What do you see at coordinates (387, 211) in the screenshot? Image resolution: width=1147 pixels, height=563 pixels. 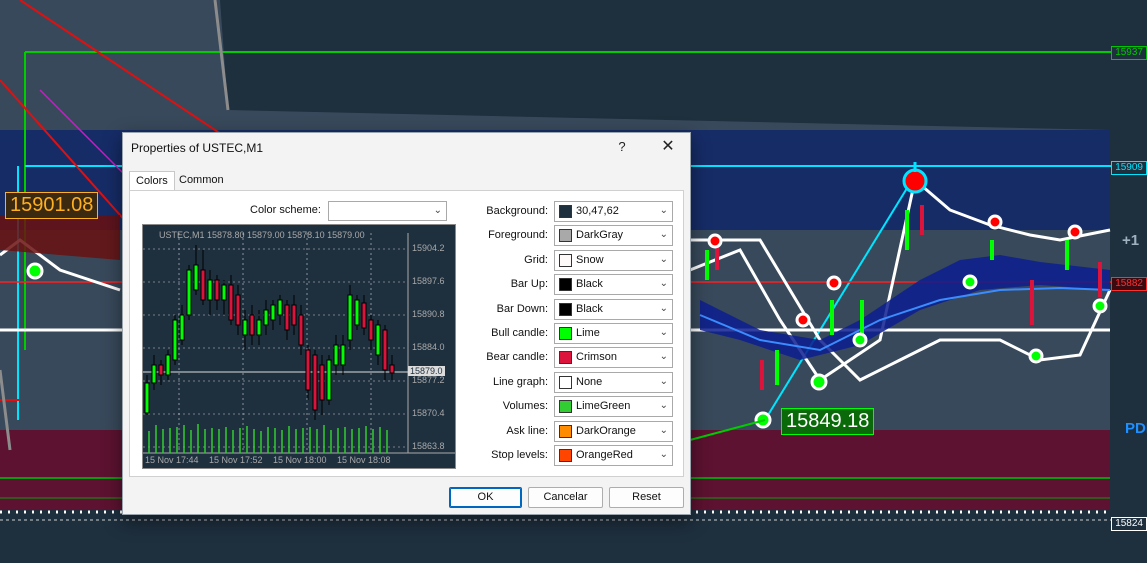 I see `color-scheme-select: ⌄` at bounding box center [387, 211].